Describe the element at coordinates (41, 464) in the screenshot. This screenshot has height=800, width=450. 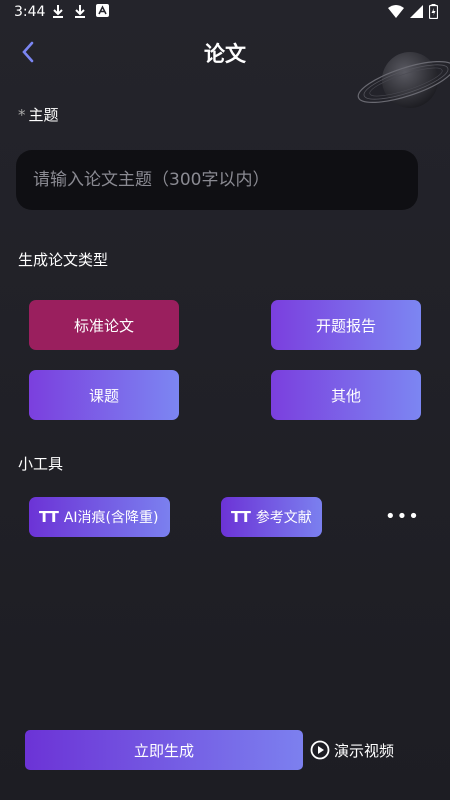
I see `tools-label: 小工具` at that location.